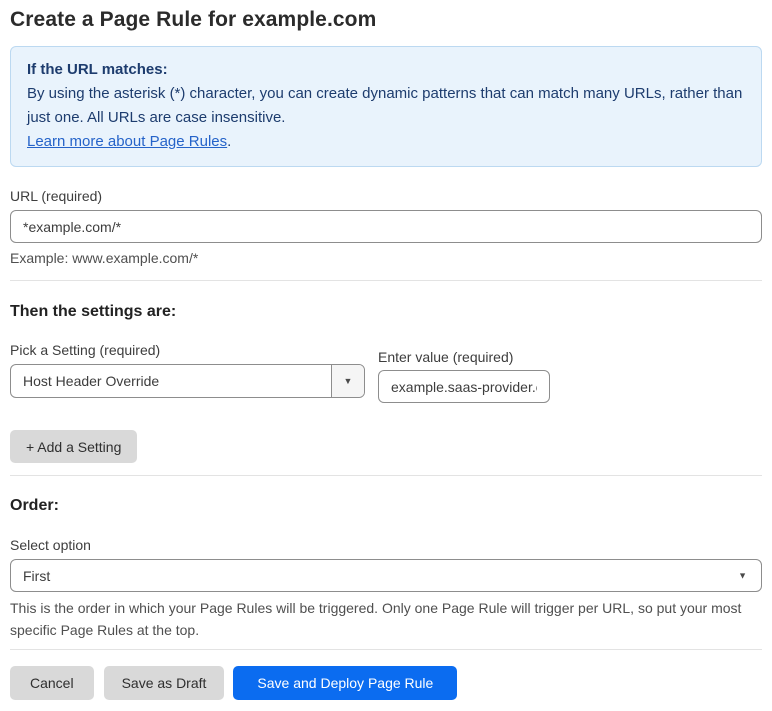 The width and height of the screenshot is (772, 711). What do you see at coordinates (386, 226) in the screenshot?
I see `url-input` at bounding box center [386, 226].